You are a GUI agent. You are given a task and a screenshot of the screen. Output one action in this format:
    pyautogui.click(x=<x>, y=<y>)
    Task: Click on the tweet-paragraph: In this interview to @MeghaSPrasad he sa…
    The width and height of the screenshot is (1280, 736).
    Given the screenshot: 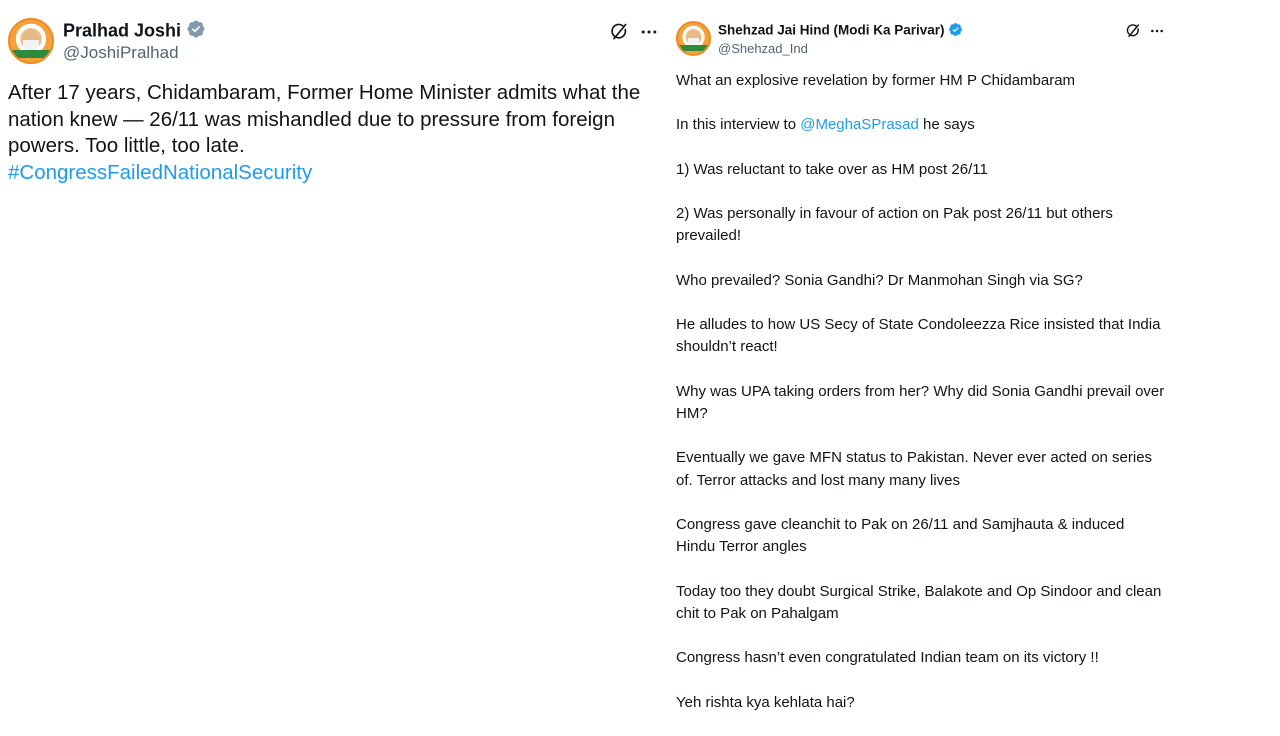 What is the action you would take?
    pyautogui.click(x=921, y=125)
    